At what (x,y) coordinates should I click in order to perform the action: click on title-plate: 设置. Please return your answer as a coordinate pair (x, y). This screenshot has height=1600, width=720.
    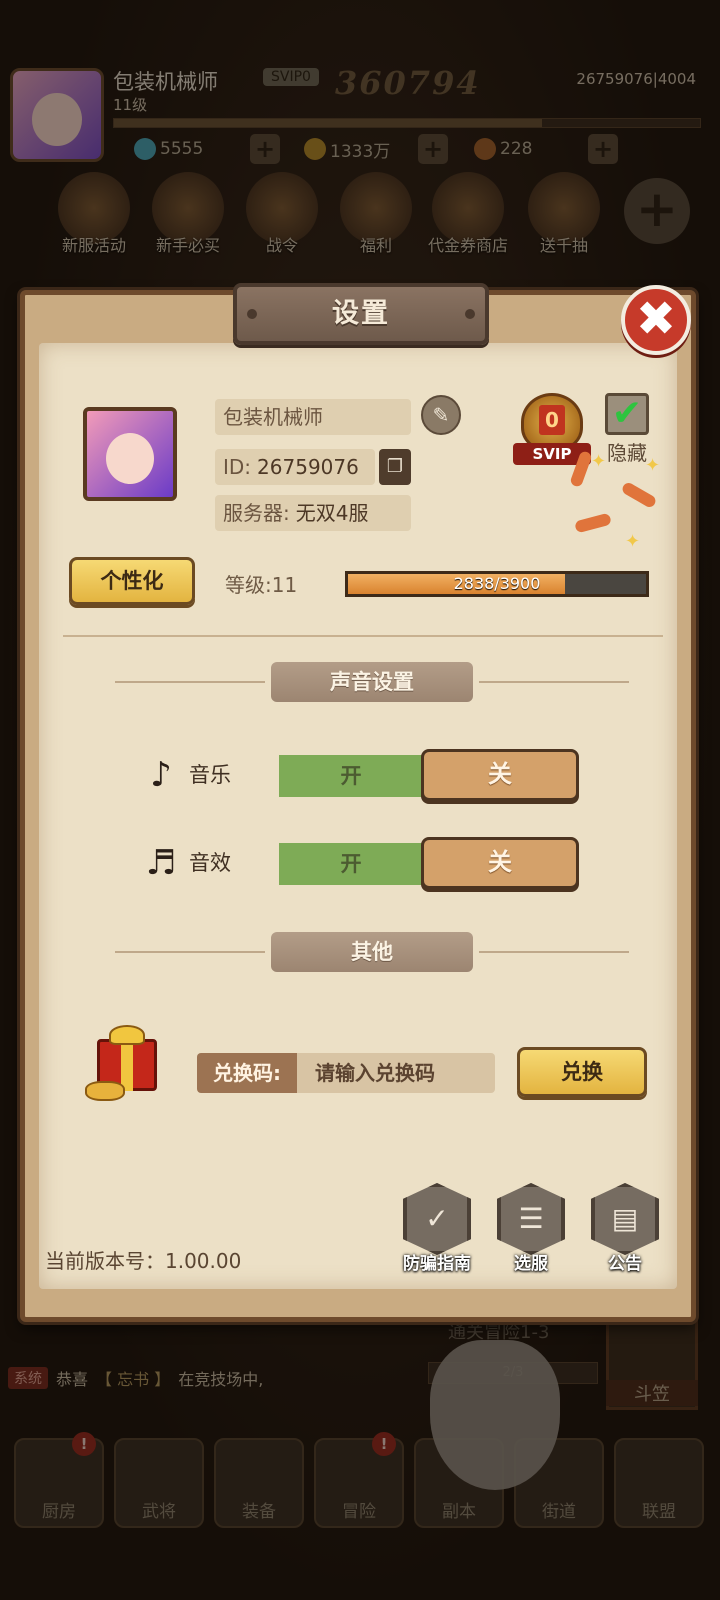
    Looking at the image, I should click on (361, 314).